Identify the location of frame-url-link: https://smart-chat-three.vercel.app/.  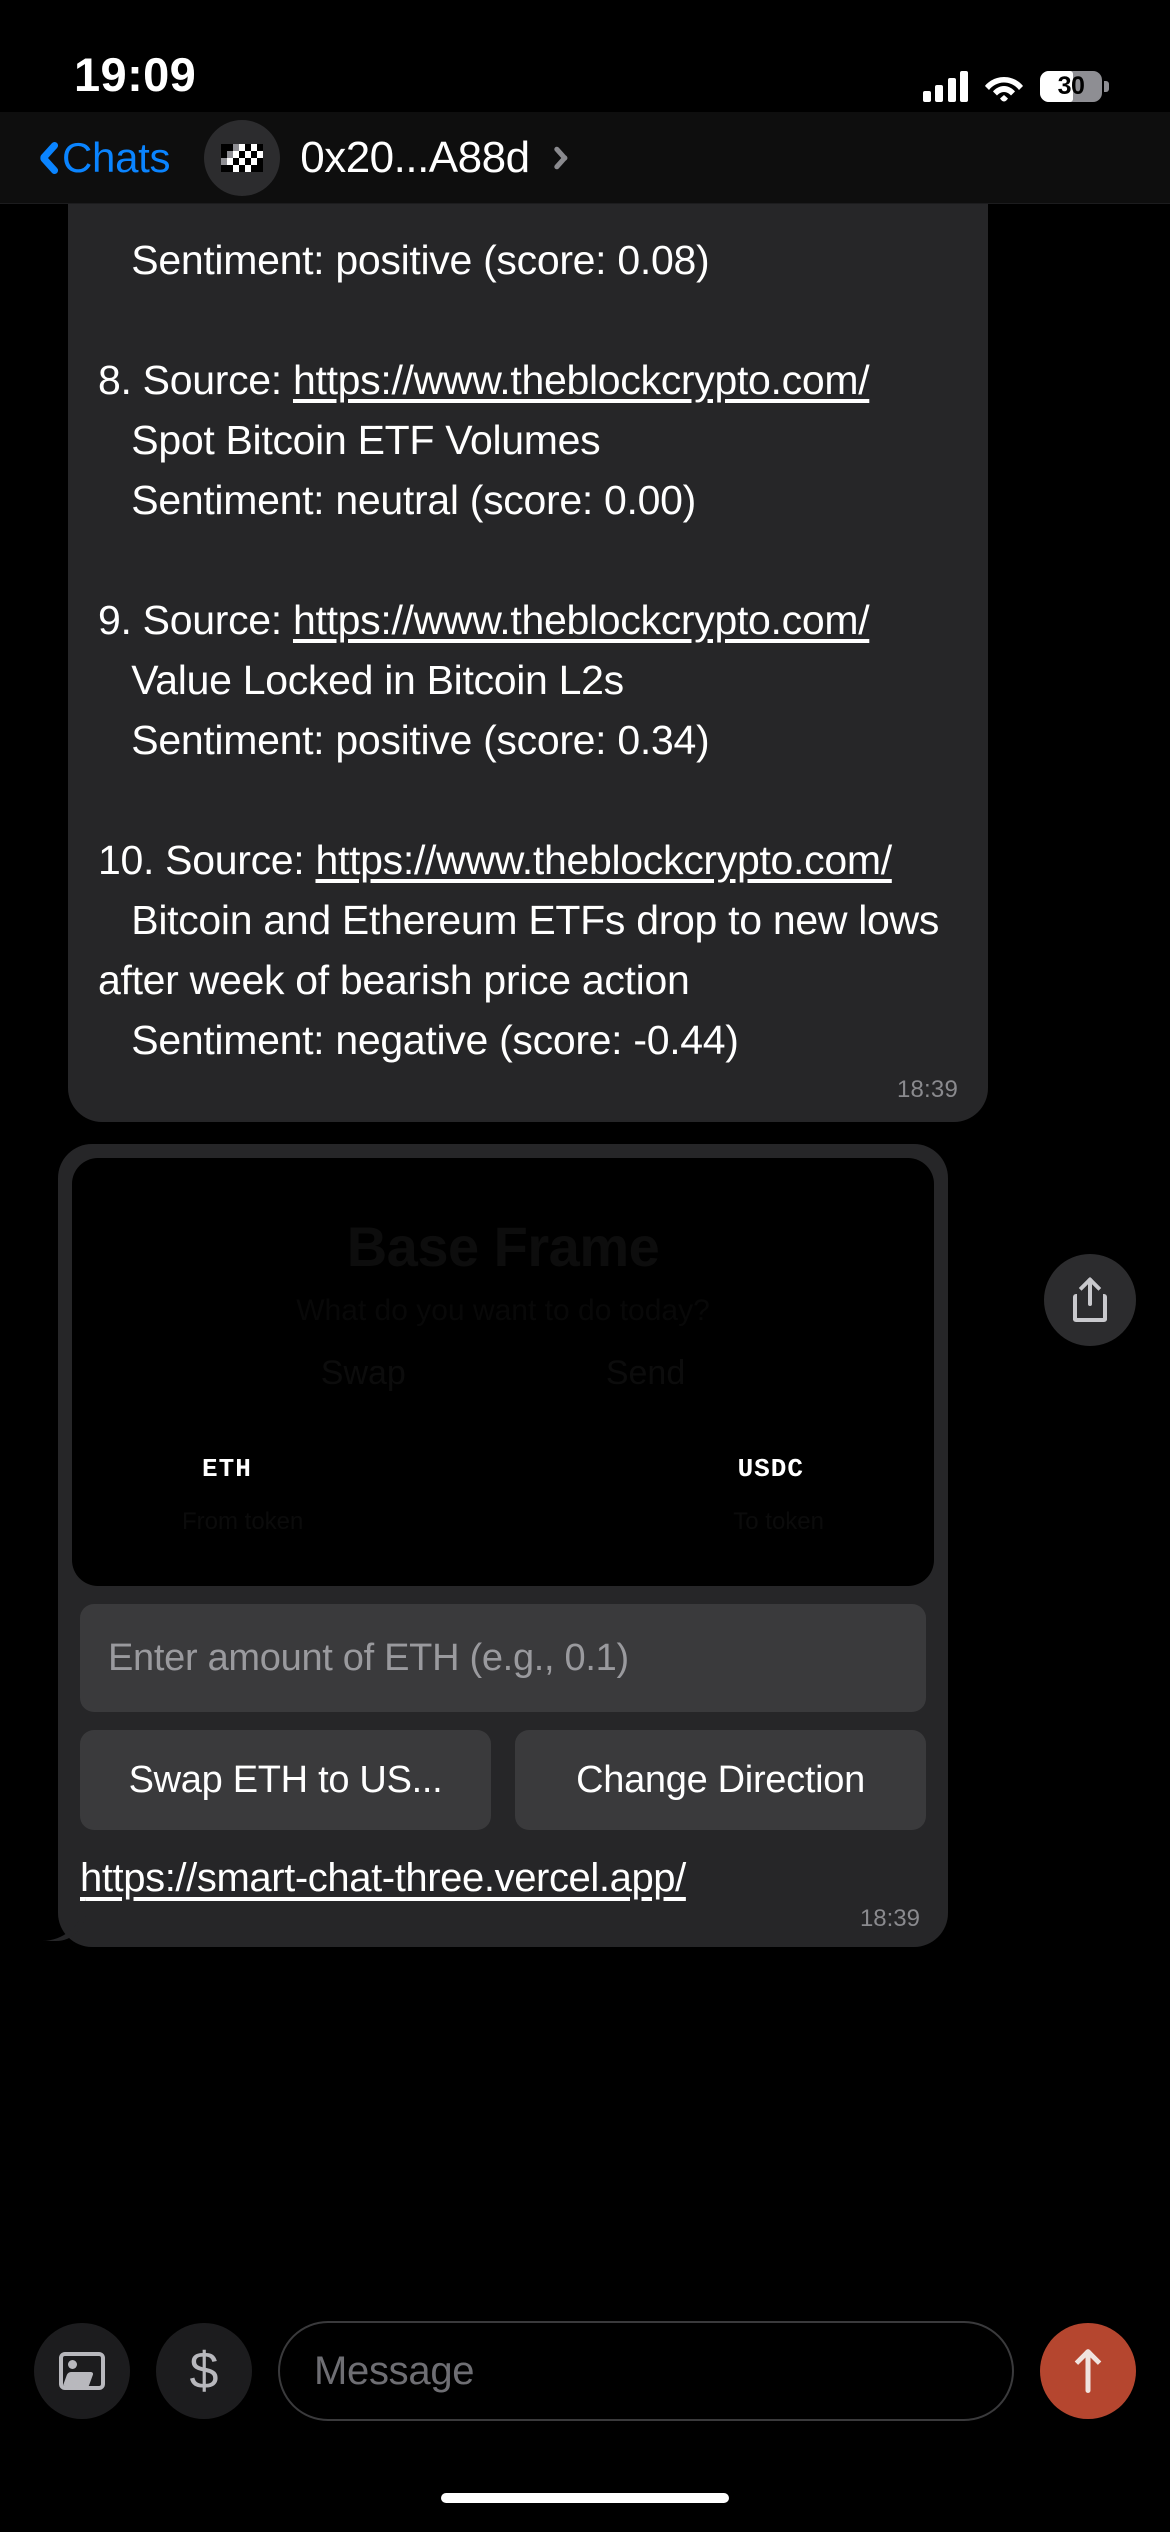
(503, 1878).